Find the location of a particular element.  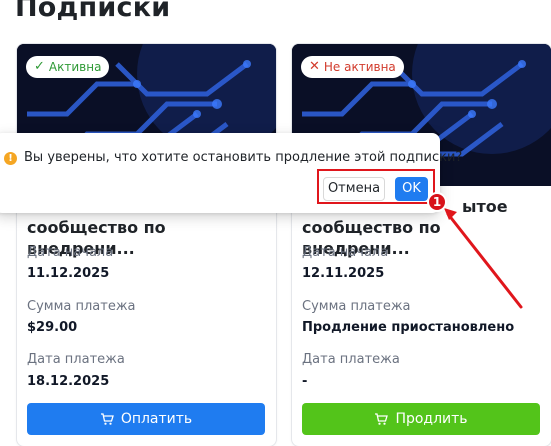

status-badge: ✕ Не активна is located at coordinates (352, 67).